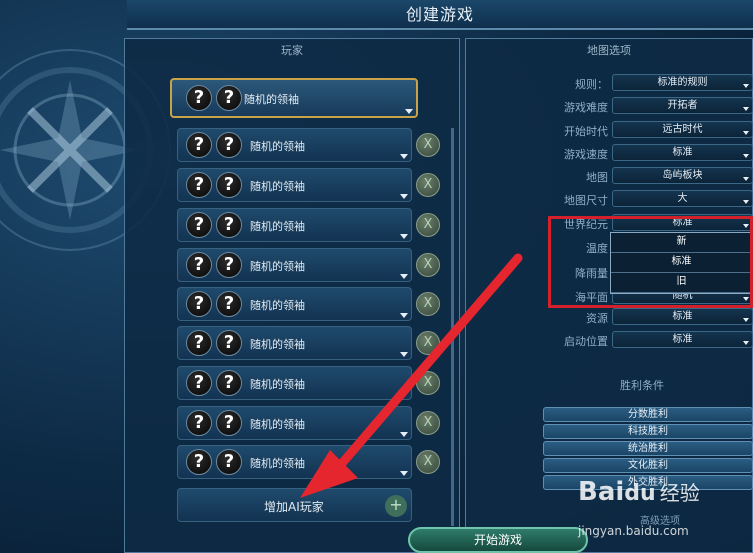 Image resolution: width=753 pixels, height=553 pixels. I want to click on host-player-row: ? ? 随机的领袖, so click(294, 98).